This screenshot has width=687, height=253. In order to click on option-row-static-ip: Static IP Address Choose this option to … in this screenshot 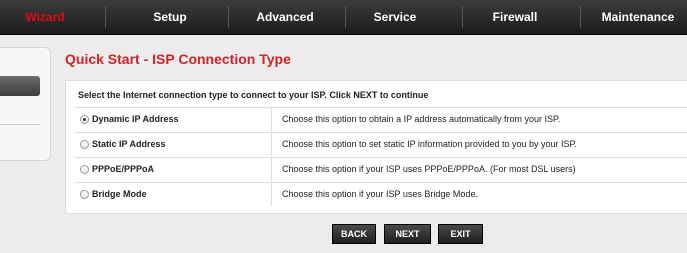, I will do `click(381, 144)`.